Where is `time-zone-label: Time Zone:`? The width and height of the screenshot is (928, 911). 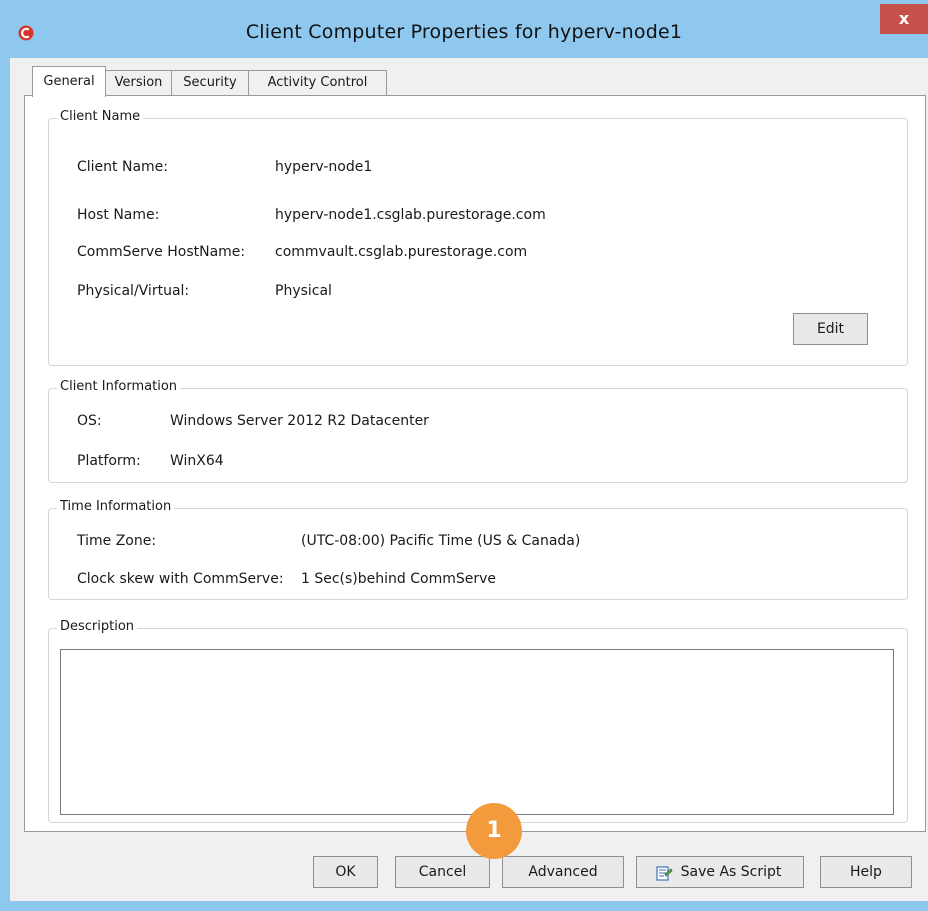 time-zone-label: Time Zone: is located at coordinates (117, 541).